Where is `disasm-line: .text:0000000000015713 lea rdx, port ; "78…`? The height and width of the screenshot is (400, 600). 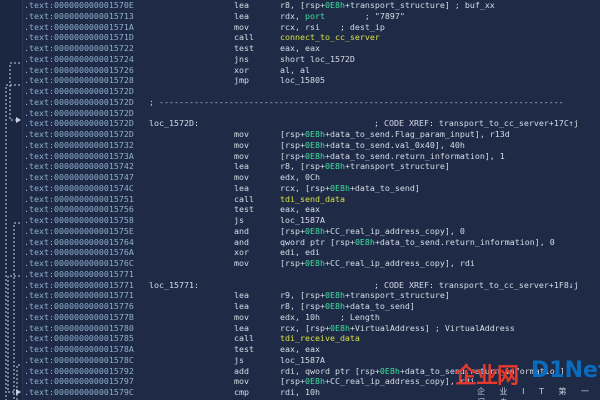 disasm-line: .text:0000000000015713 lea rdx, port ; "78… is located at coordinates (312, 16).